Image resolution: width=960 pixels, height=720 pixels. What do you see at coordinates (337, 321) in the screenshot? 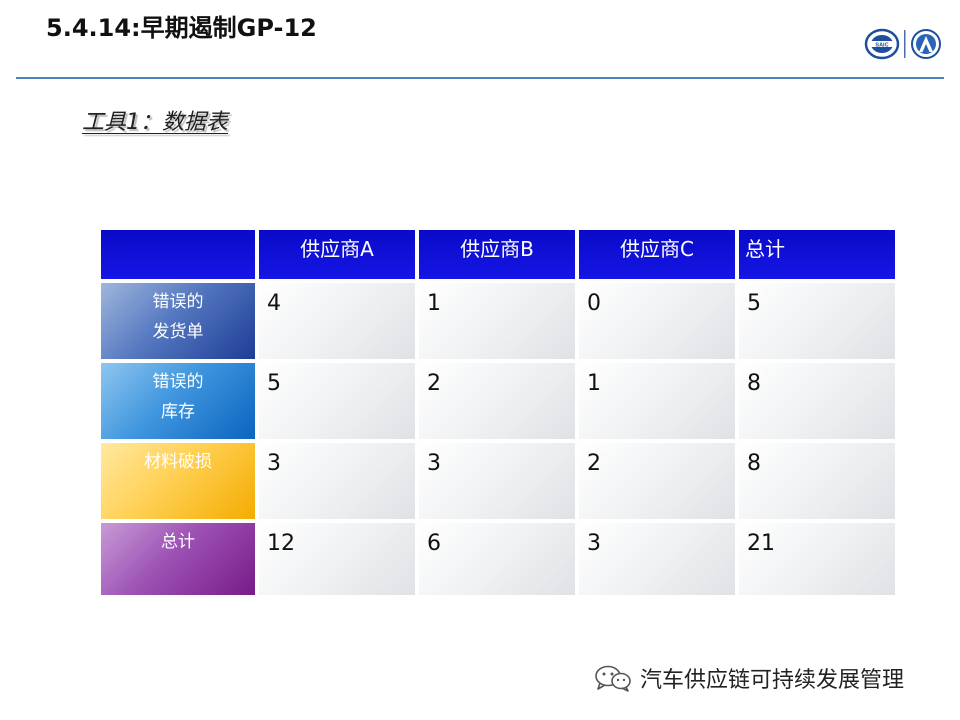
I see `table-cell: 4` at bounding box center [337, 321].